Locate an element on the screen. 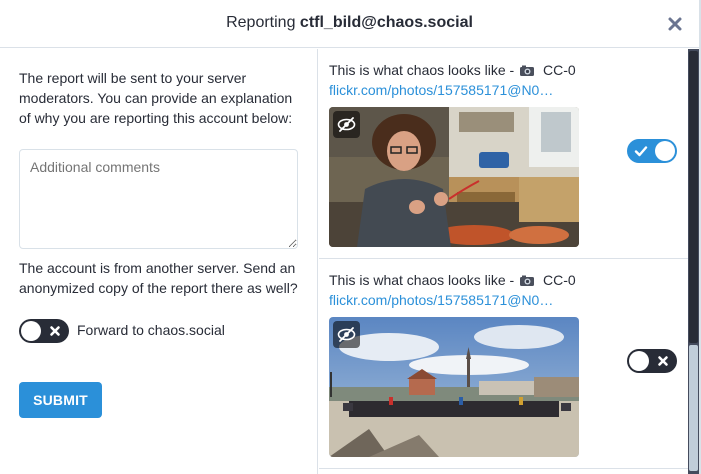 Image resolution: width=701 pixels, height=474 pixels. submit-button: SUBMIT is located at coordinates (60, 400).